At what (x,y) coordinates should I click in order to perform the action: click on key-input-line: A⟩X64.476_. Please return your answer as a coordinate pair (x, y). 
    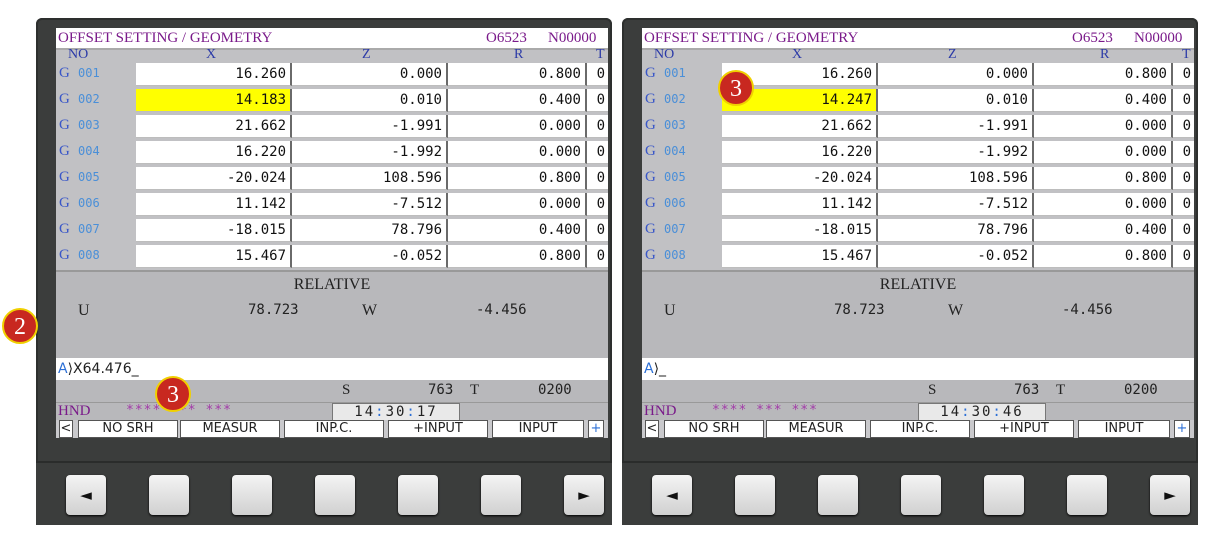
    Looking at the image, I should click on (332, 369).